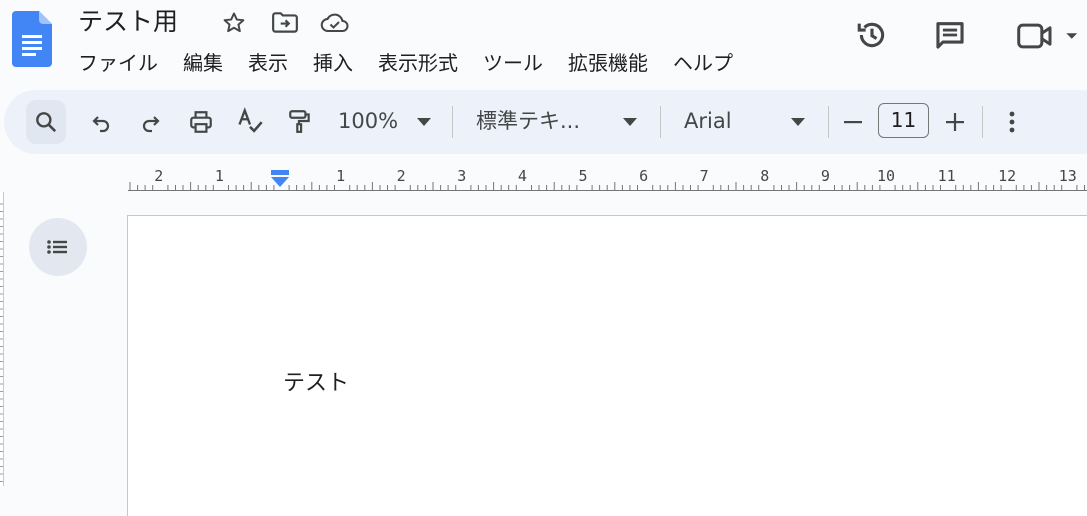 The width and height of the screenshot is (1087, 516). I want to click on version-history-icon, so click(872, 35).